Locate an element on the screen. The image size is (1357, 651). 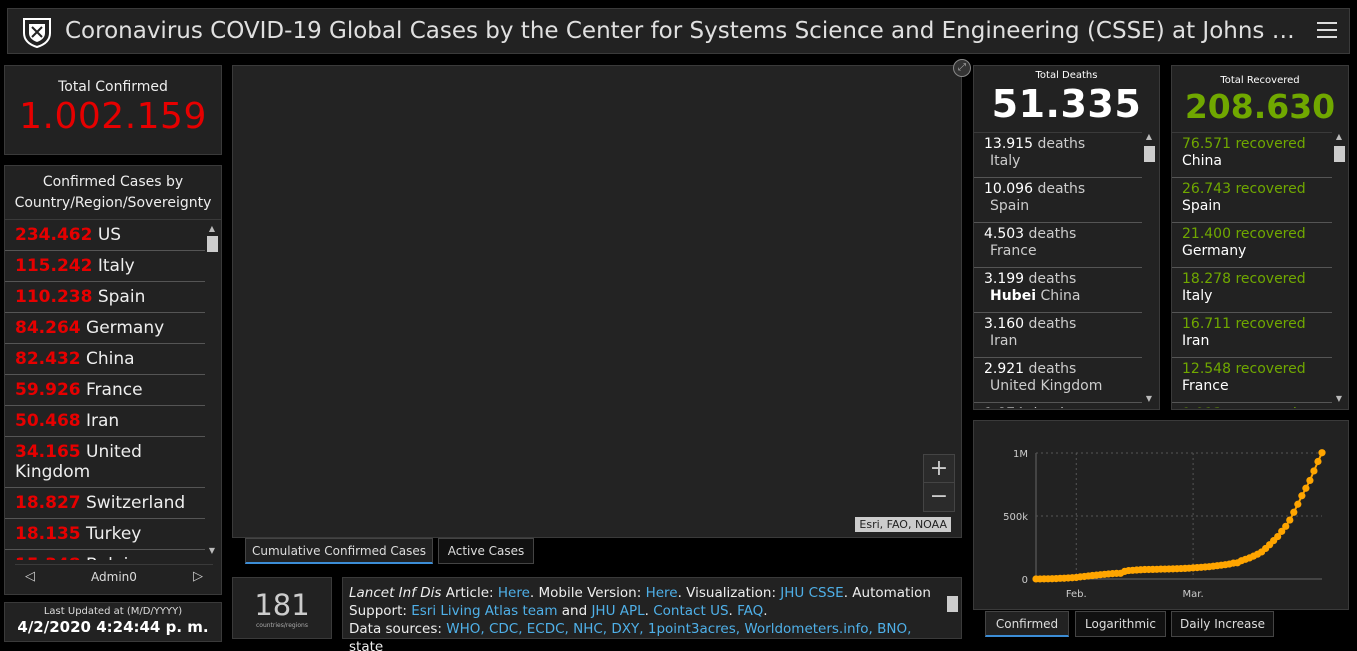
recovered-list-item: 9.913 recovered is located at coordinates (1252, 405).